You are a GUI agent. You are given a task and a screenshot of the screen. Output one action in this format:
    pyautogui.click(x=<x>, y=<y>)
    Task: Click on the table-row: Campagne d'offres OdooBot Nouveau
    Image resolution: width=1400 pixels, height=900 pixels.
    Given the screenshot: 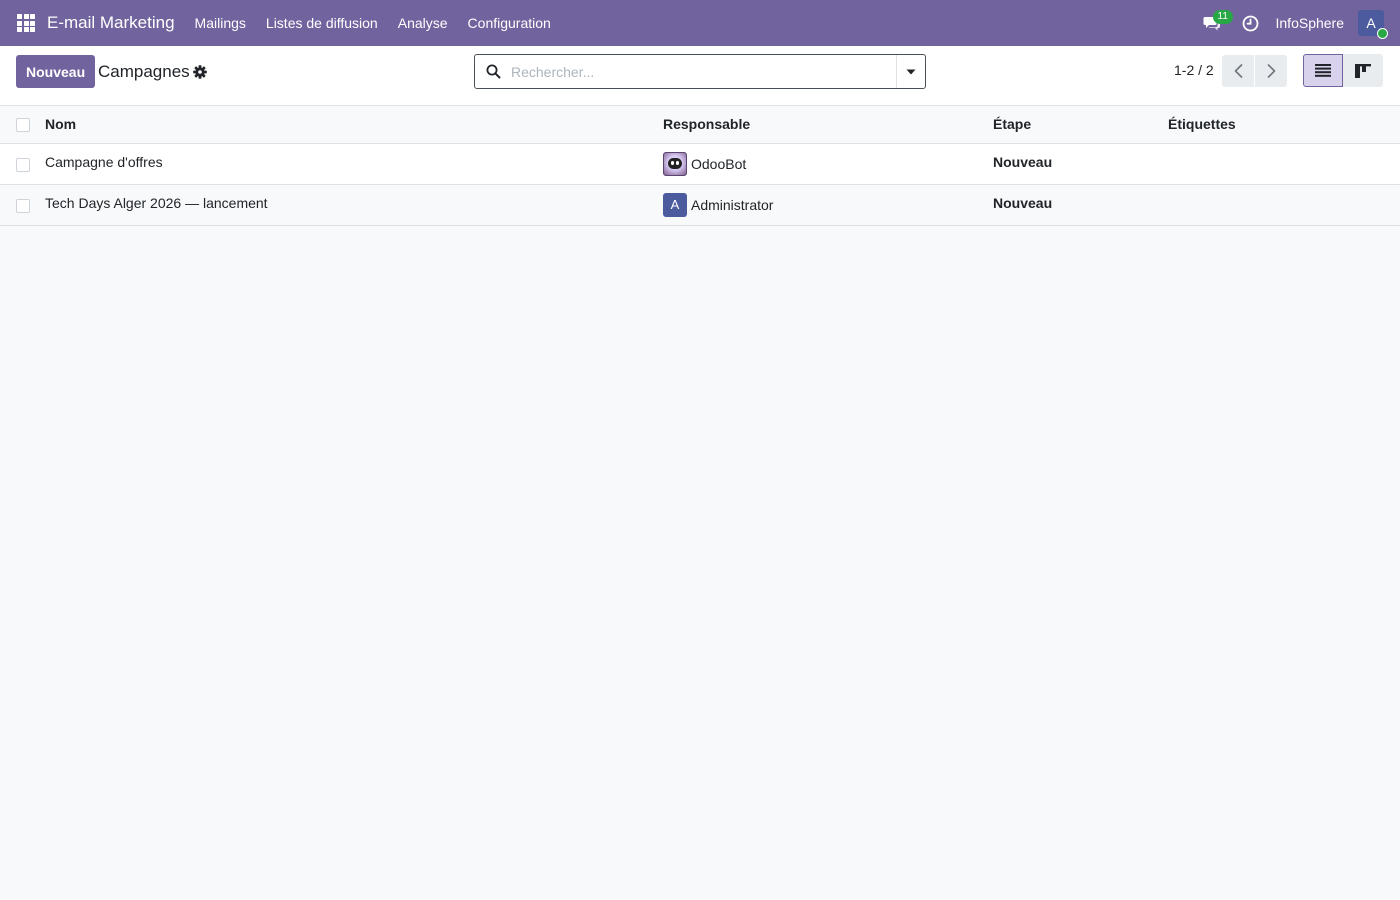 What is the action you would take?
    pyautogui.click(x=700, y=163)
    